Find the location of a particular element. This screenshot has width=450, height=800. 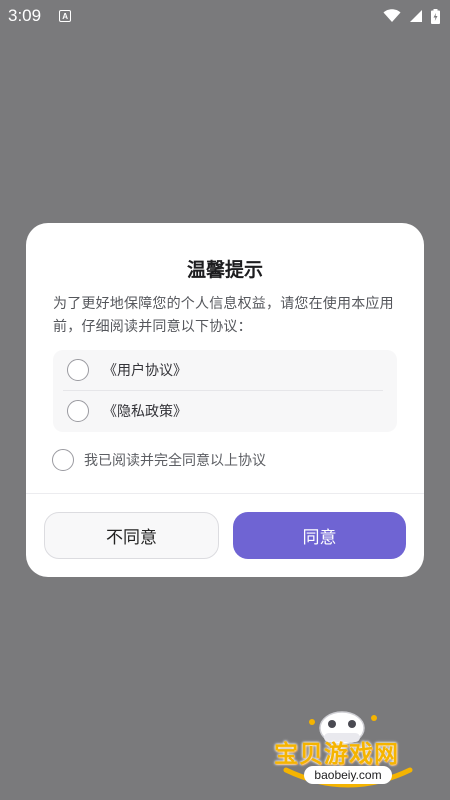

consent-label: 我已阅读并完全同意以上协议 is located at coordinates (175, 461).